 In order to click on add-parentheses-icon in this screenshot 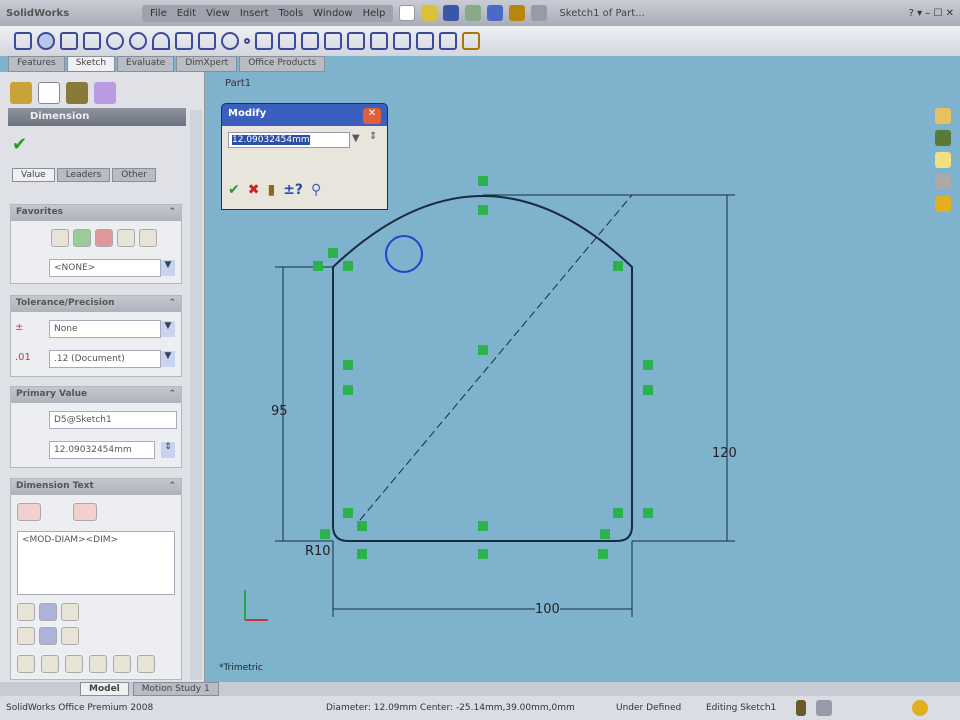, I will do `click(29, 512)`.